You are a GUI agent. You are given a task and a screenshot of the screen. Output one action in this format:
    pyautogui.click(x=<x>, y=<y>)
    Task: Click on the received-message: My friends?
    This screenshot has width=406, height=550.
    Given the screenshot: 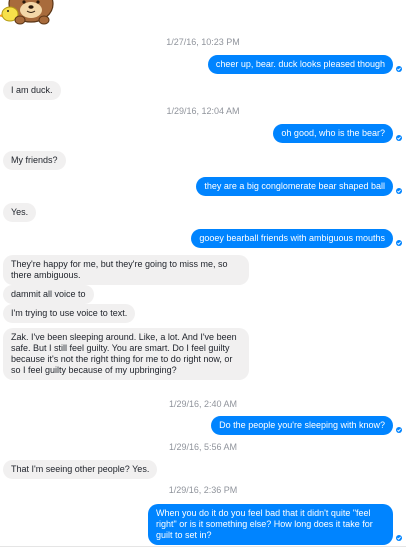 What is the action you would take?
    pyautogui.click(x=34, y=160)
    